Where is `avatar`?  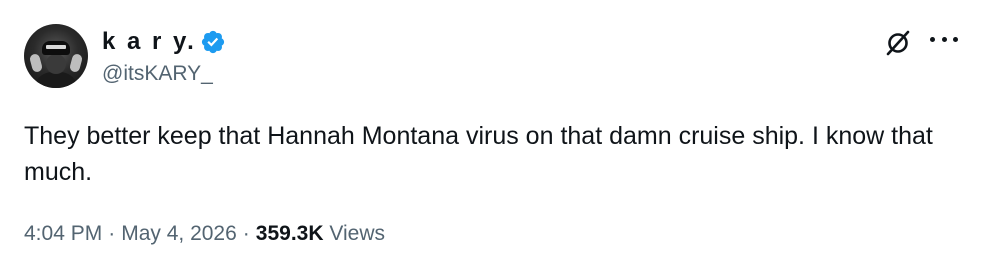
avatar is located at coordinates (56, 56).